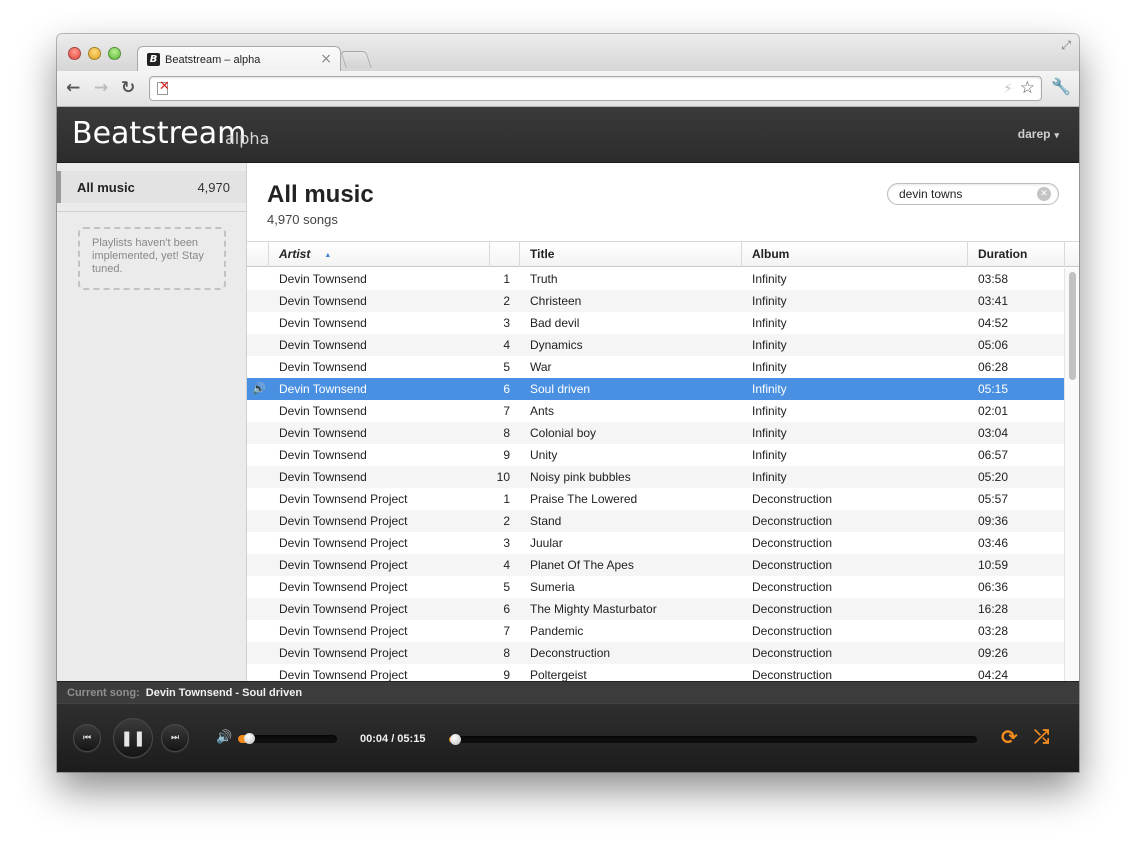 The image size is (1136, 851). I want to click on new-tab-button, so click(356, 59).